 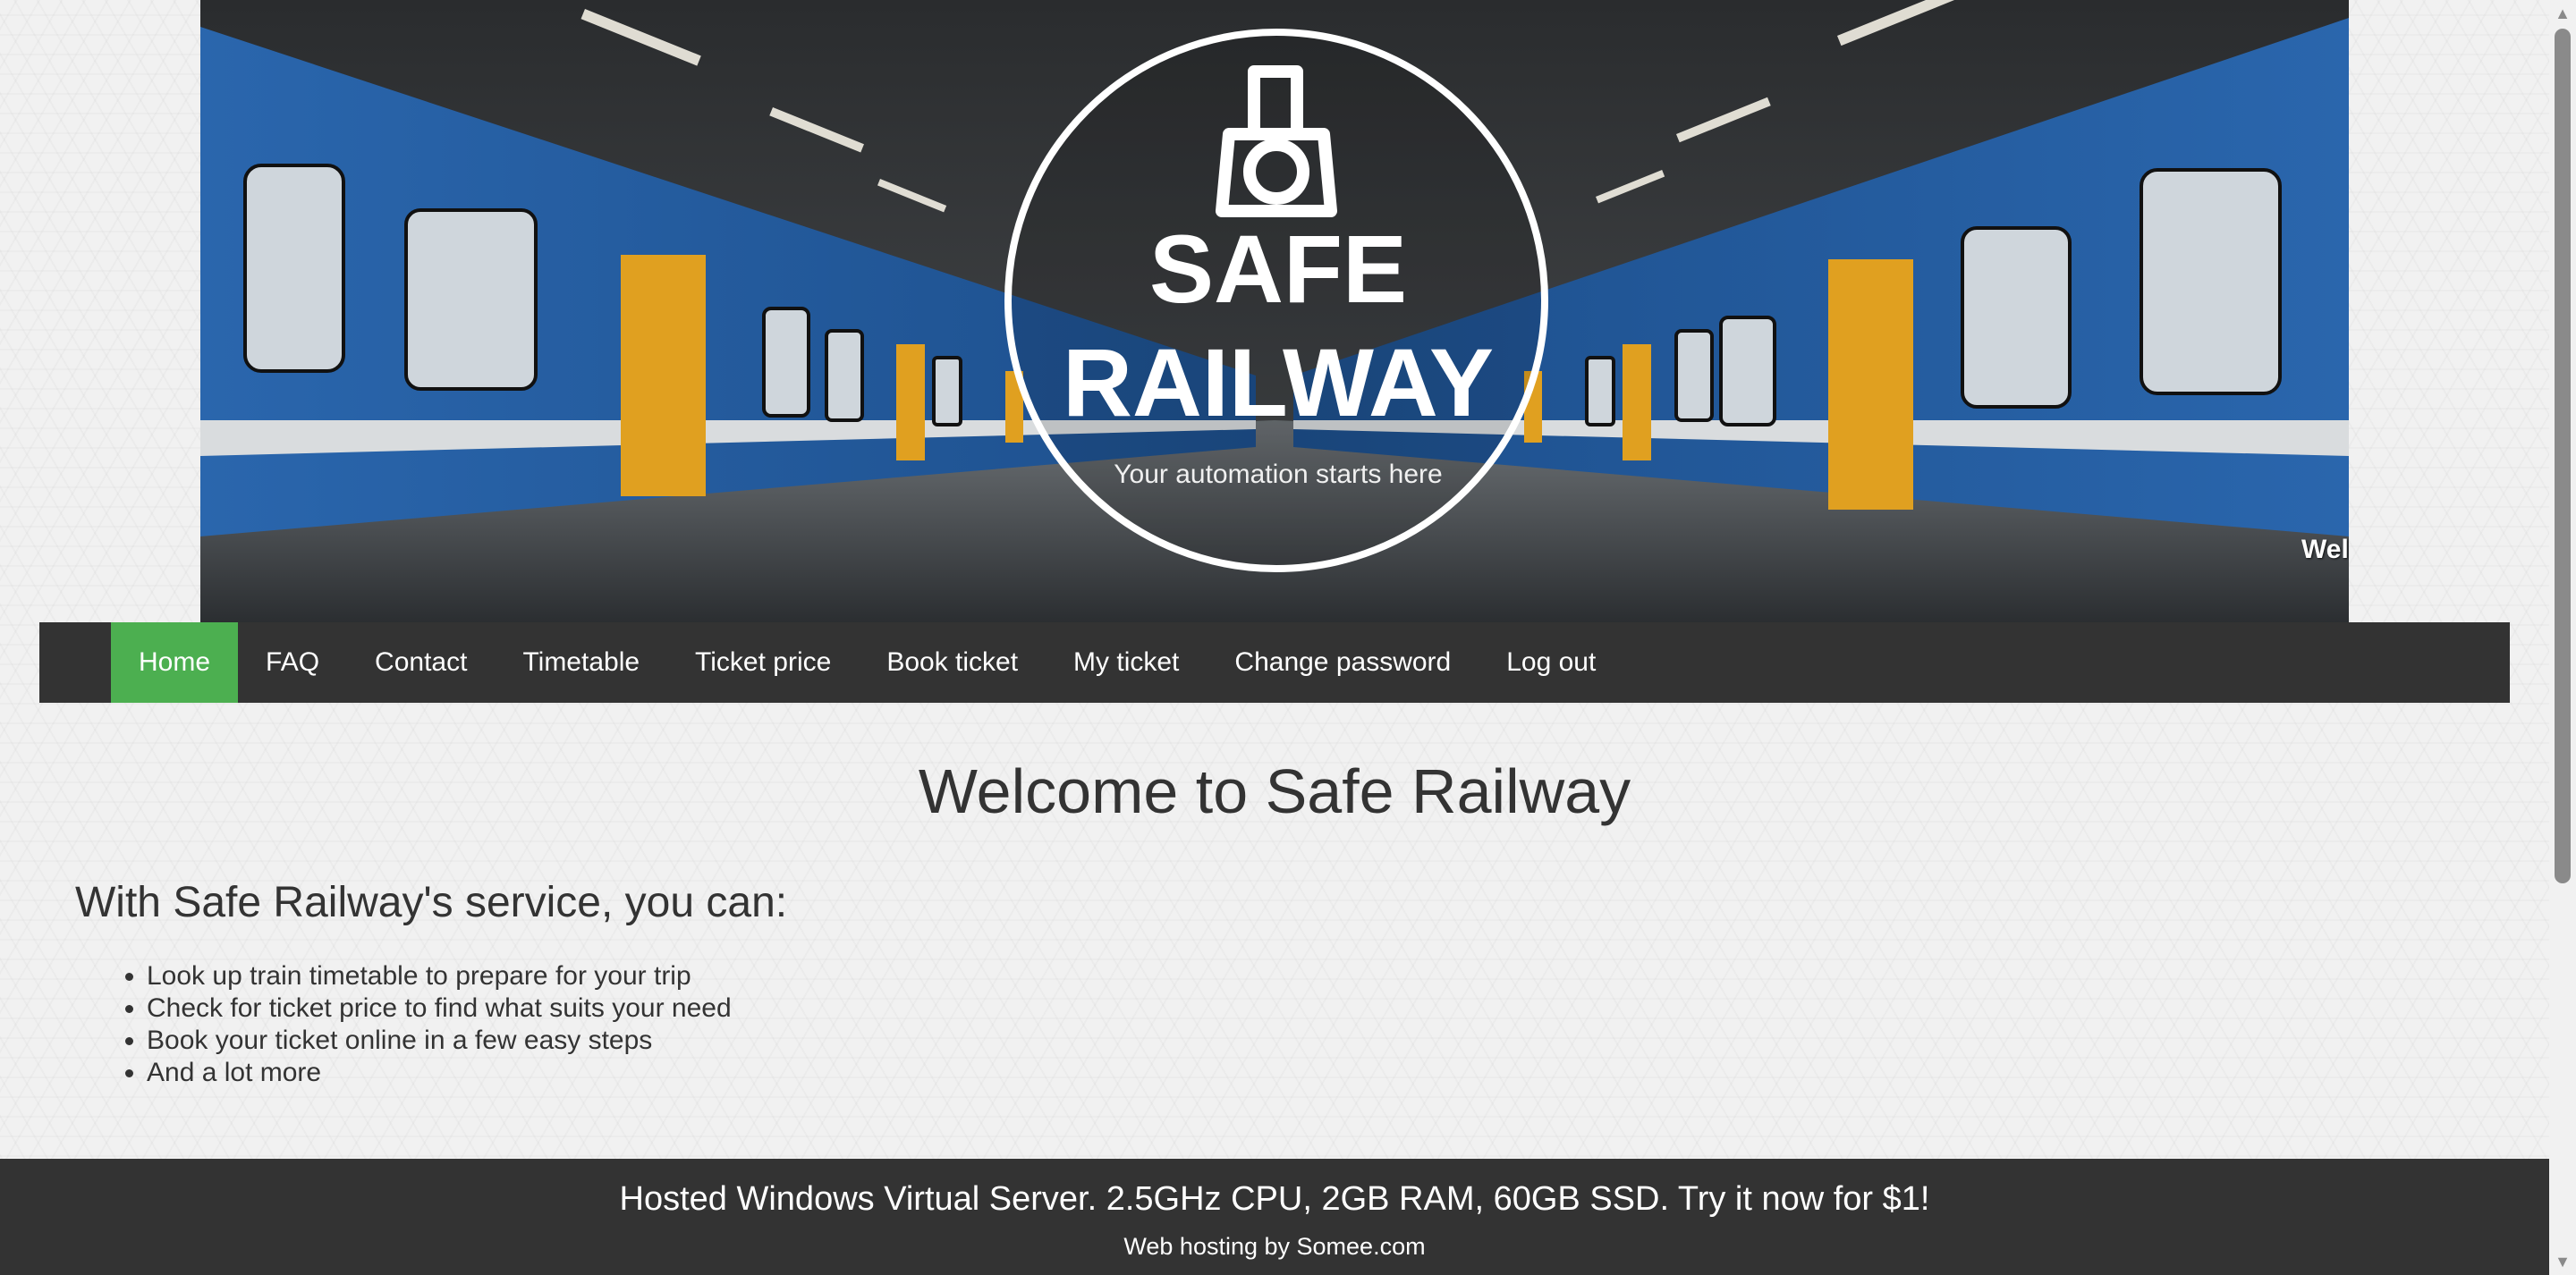 What do you see at coordinates (1126, 662) in the screenshot?
I see `nav-my-ticket: My ticket` at bounding box center [1126, 662].